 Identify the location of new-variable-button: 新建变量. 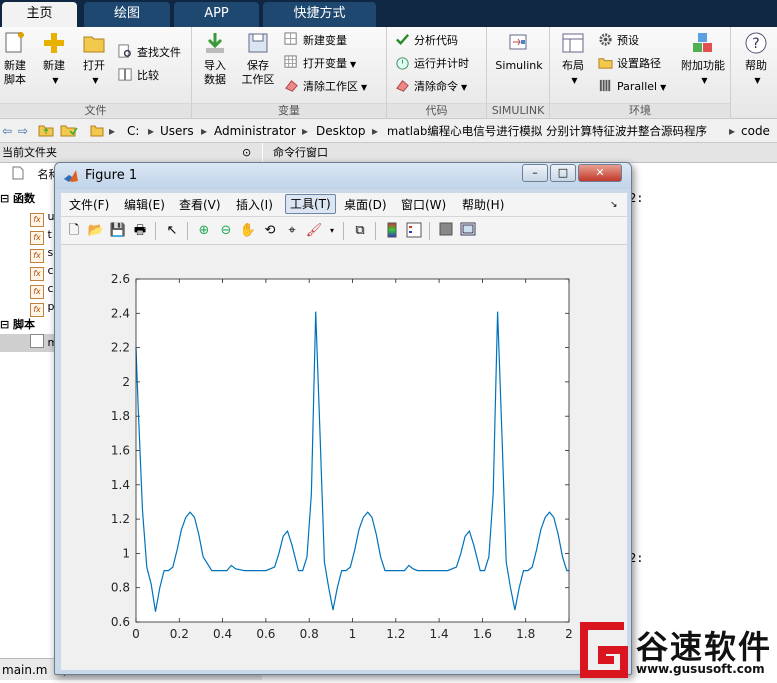
(315, 41).